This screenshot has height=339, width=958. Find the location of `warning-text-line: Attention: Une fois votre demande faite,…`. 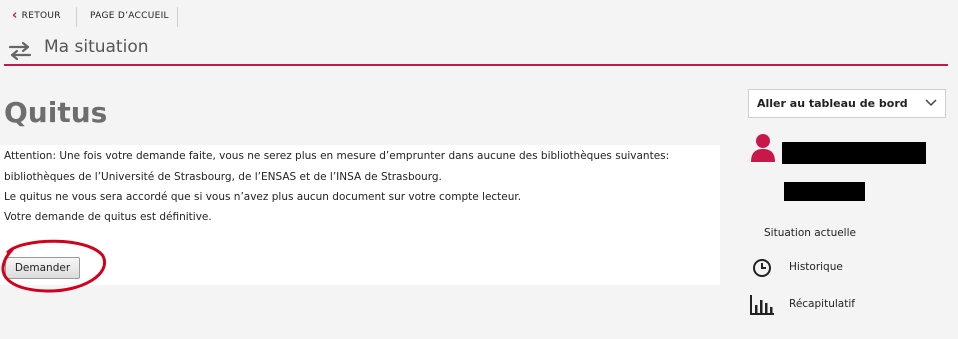

warning-text-line: Attention: Une fois votre demande faite,… is located at coordinates (337, 156).